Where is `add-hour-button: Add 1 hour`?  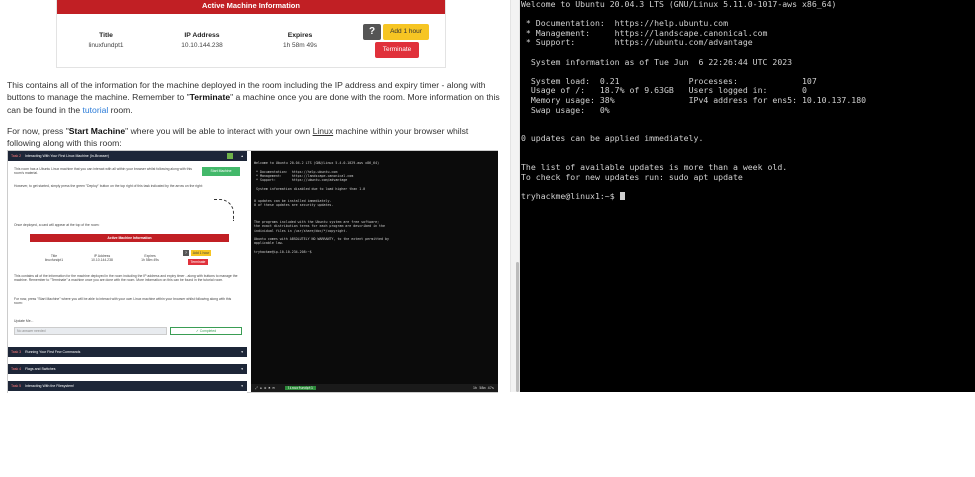
add-hour-button: Add 1 hour is located at coordinates (406, 32).